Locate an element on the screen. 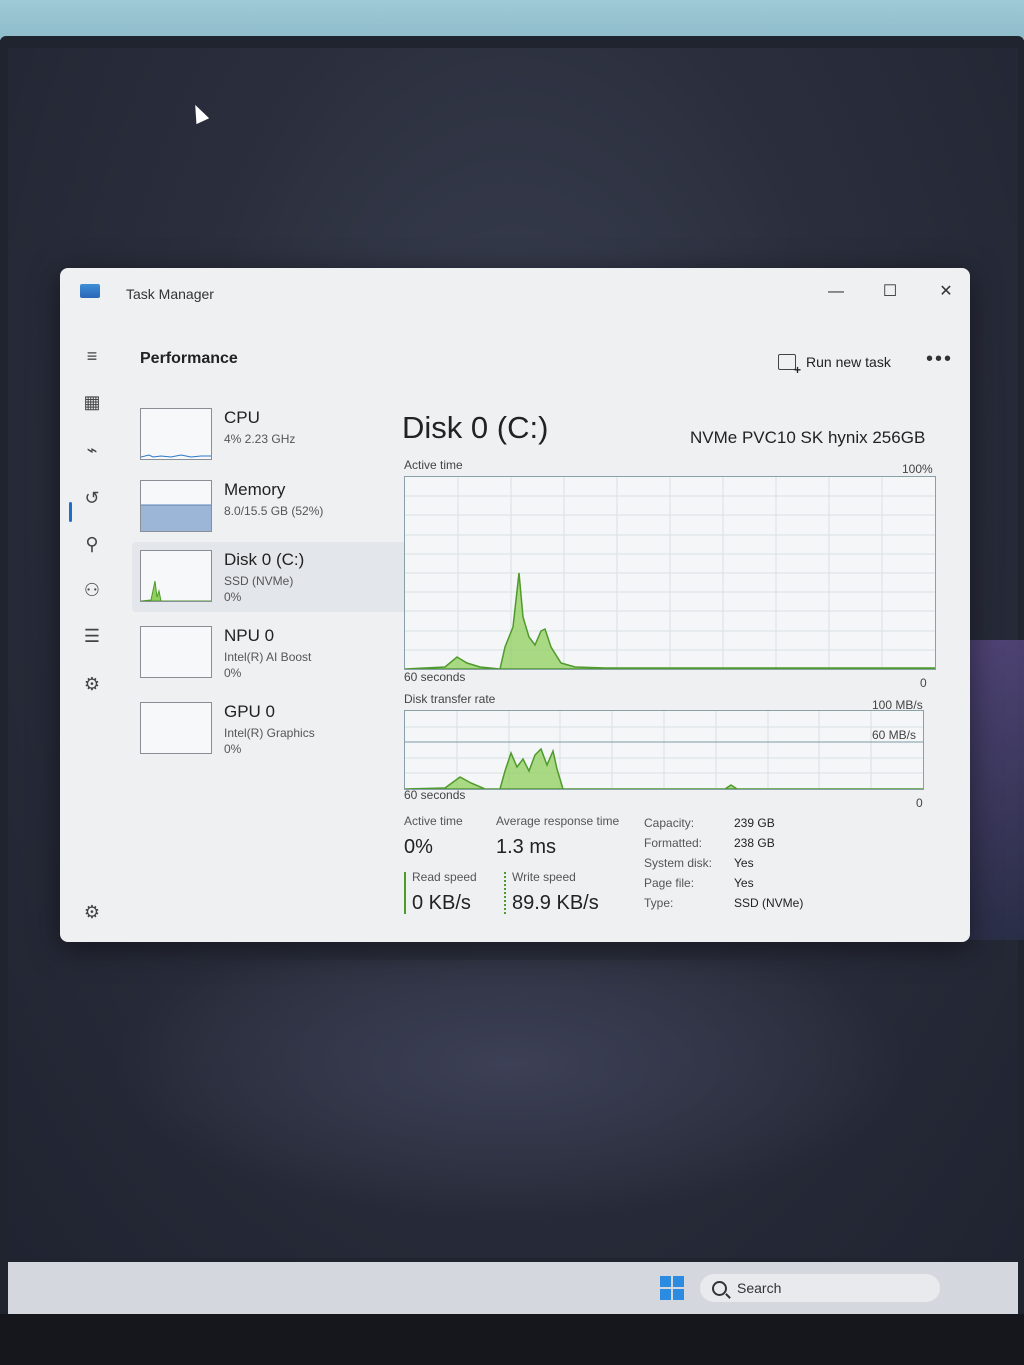 The image size is (1024, 1365). settings-icon: ⚙ is located at coordinates (92, 912).